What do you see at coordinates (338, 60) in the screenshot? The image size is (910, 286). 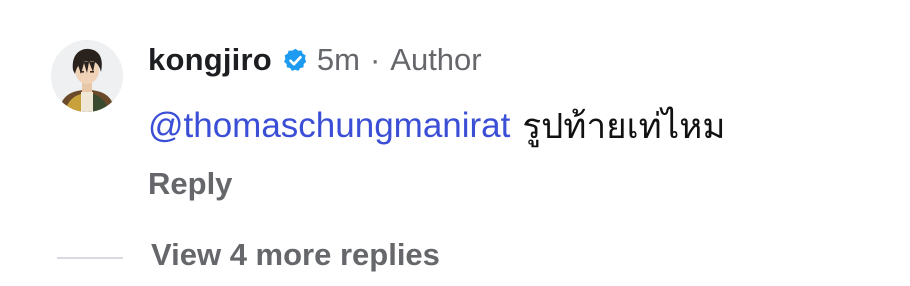 I see `timestamp: 5m` at bounding box center [338, 60].